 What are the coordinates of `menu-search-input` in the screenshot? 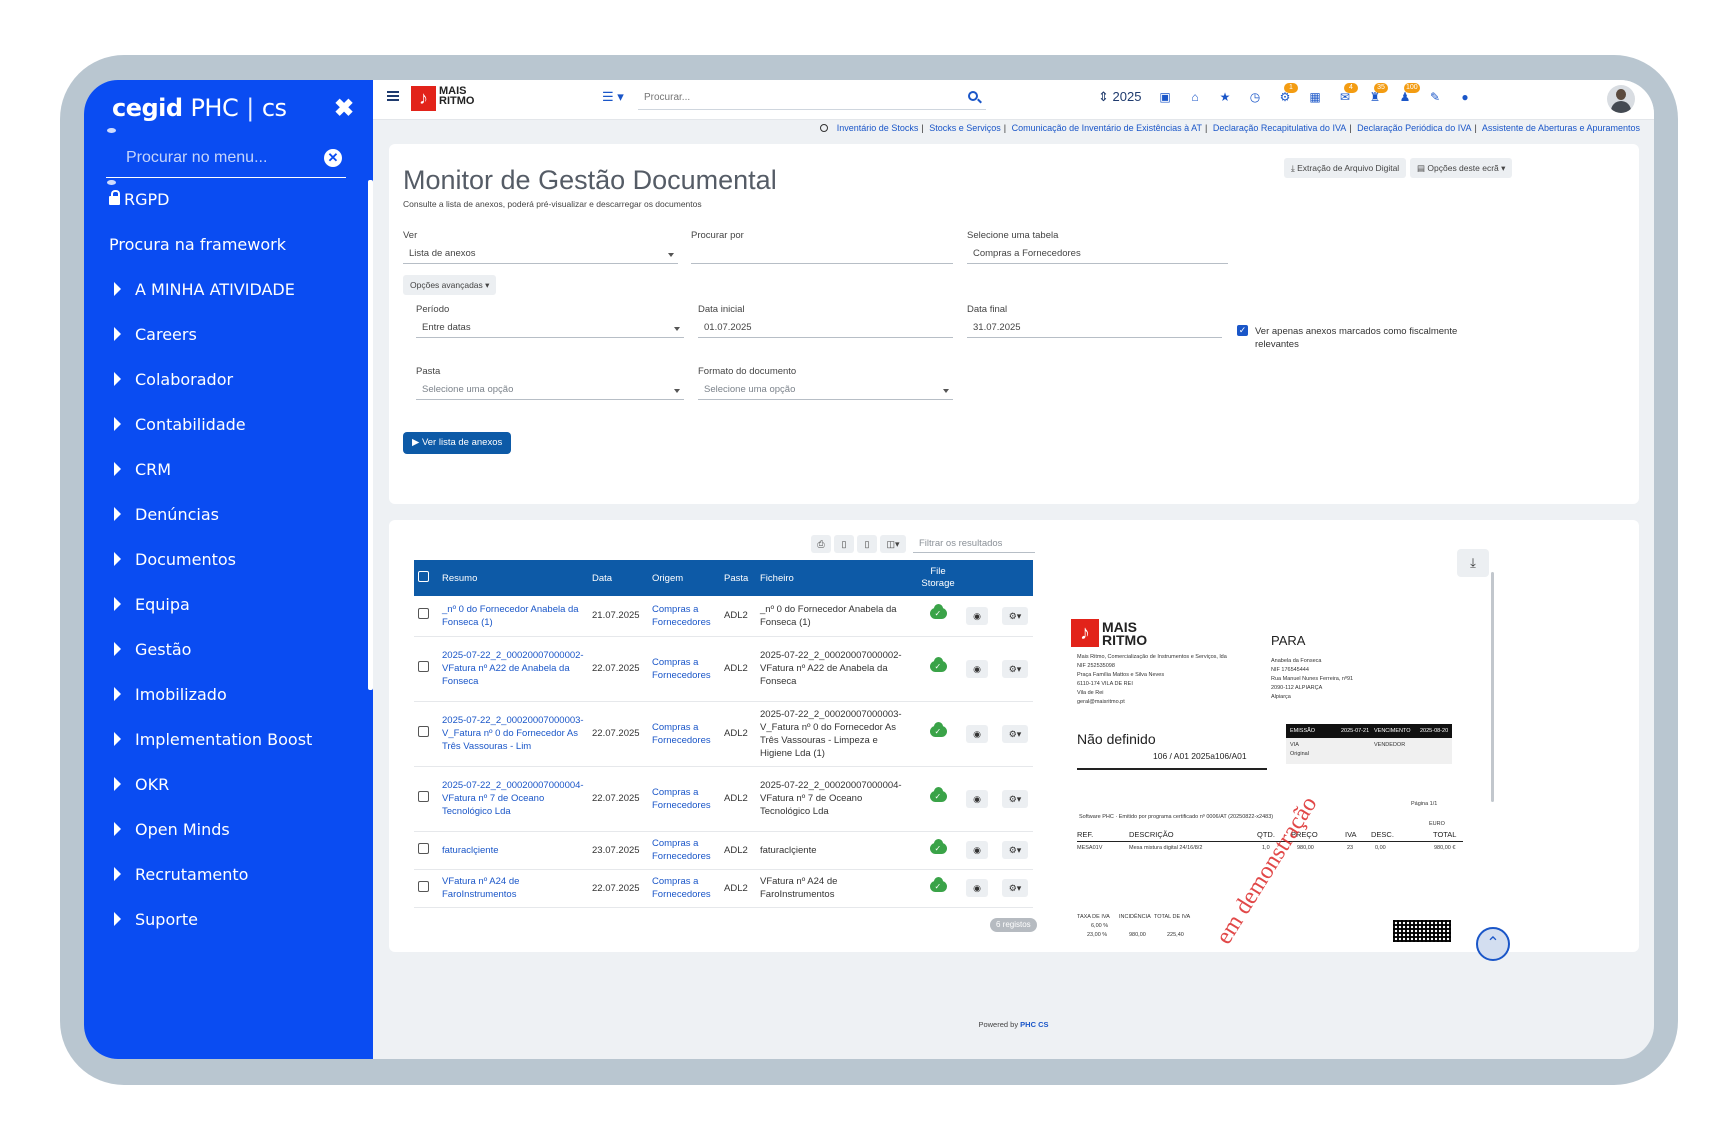 It's located at (206, 158).